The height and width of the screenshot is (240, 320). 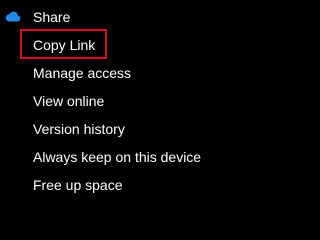 What do you see at coordinates (78, 185) in the screenshot?
I see `menu-item-label: Free up space` at bounding box center [78, 185].